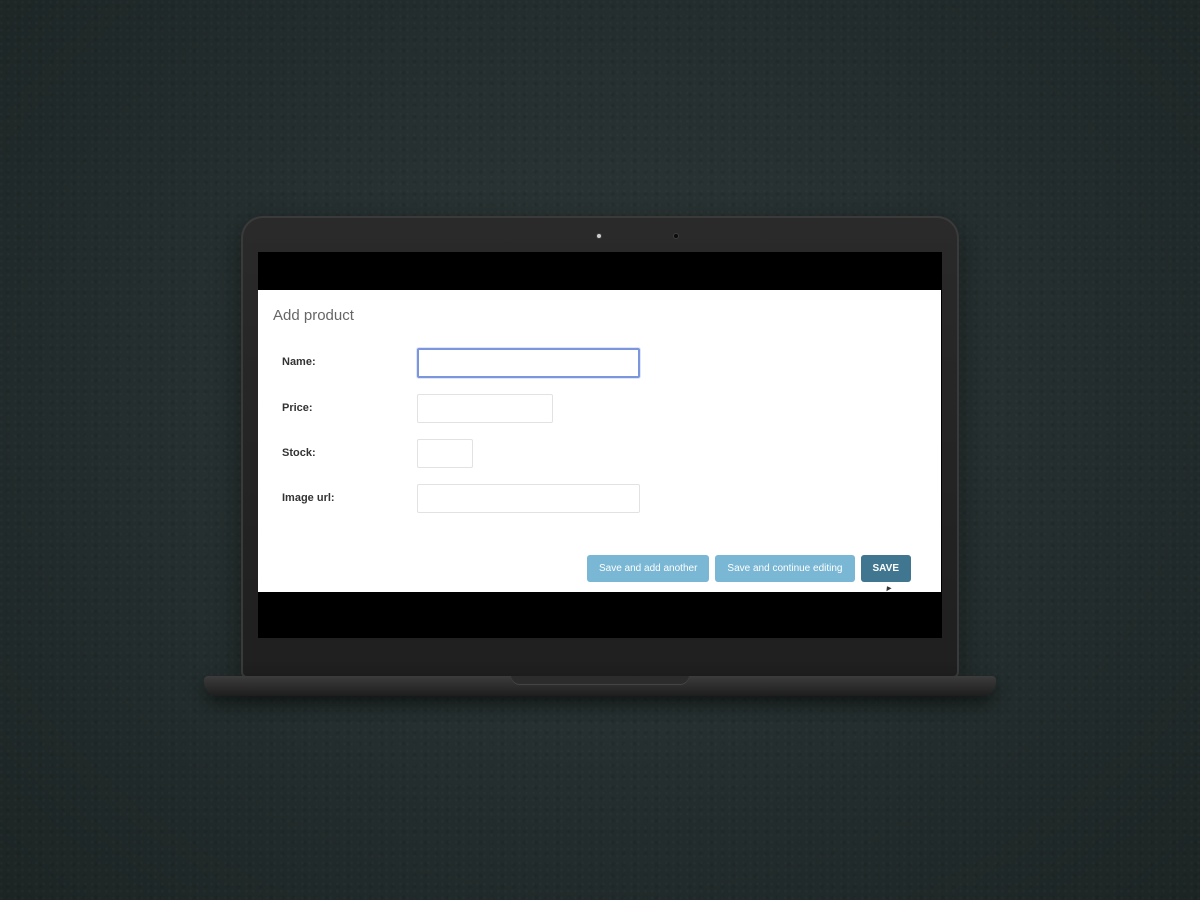 This screenshot has width=1200, height=900. I want to click on stock-label: Stock:, so click(299, 453).